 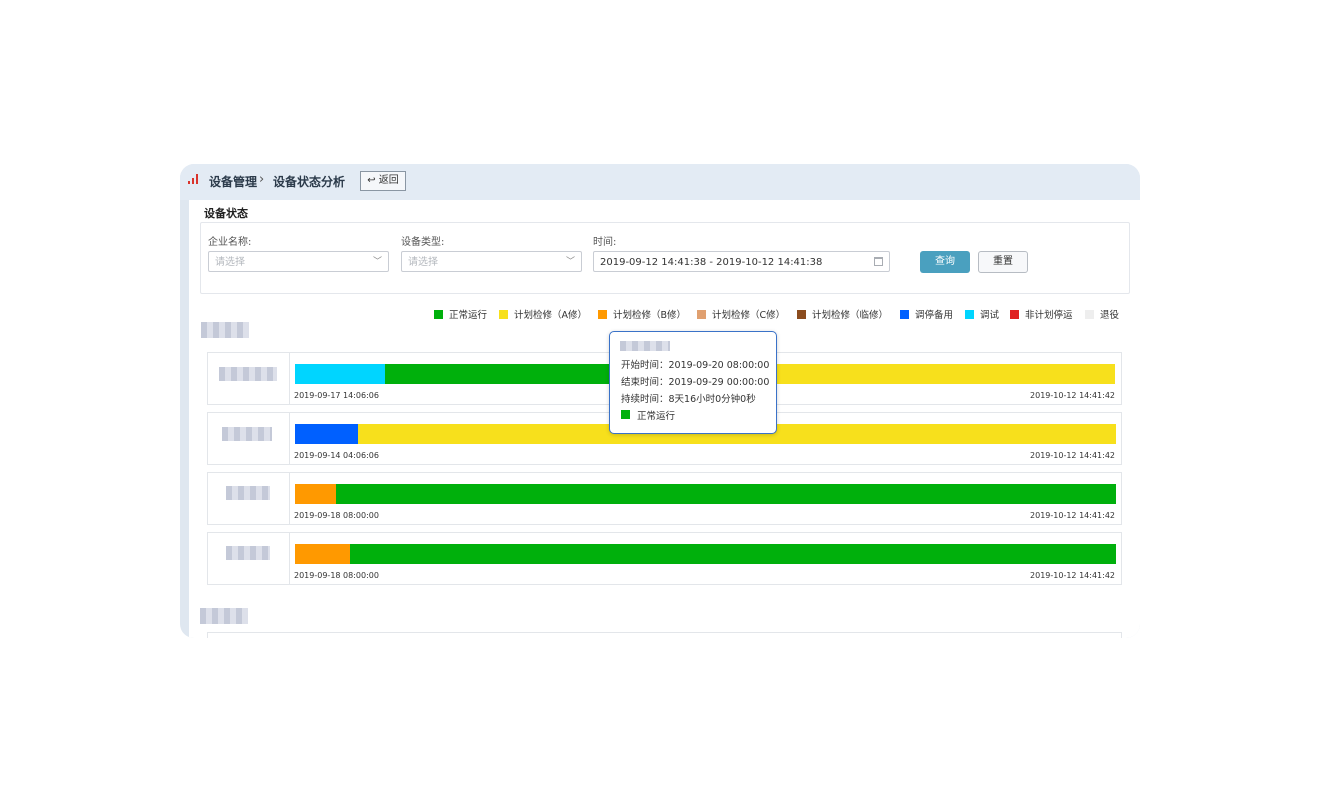 What do you see at coordinates (878, 261) in the screenshot?
I see `calendar-icon` at bounding box center [878, 261].